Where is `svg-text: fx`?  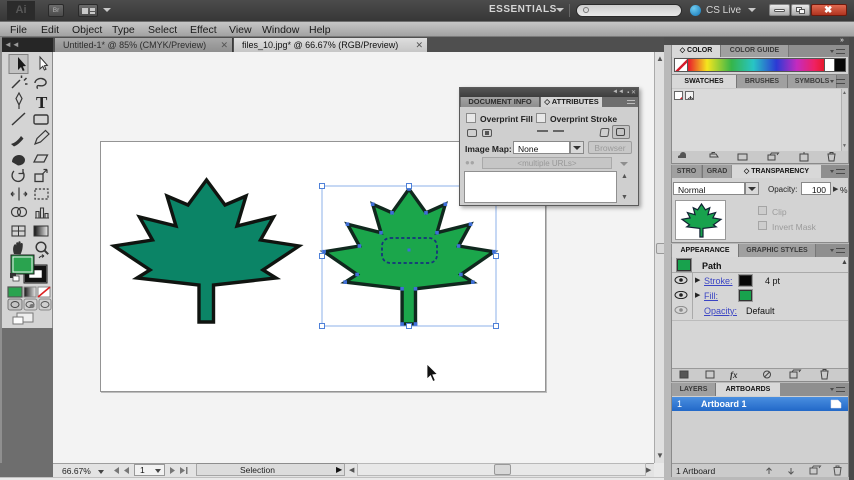 svg-text: fx is located at coordinates (734, 375).